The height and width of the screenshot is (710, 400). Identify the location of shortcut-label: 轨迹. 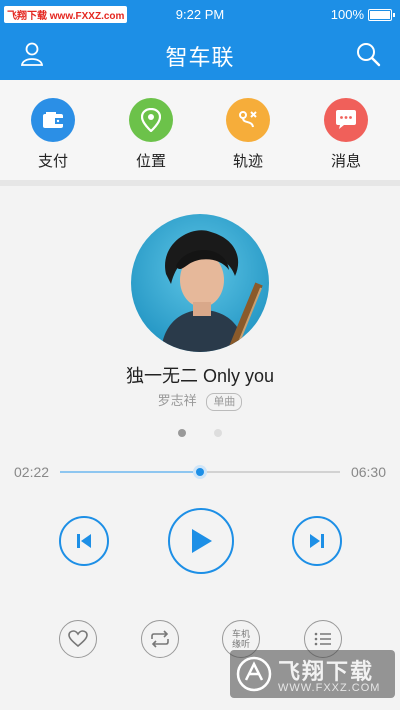
(247, 161).